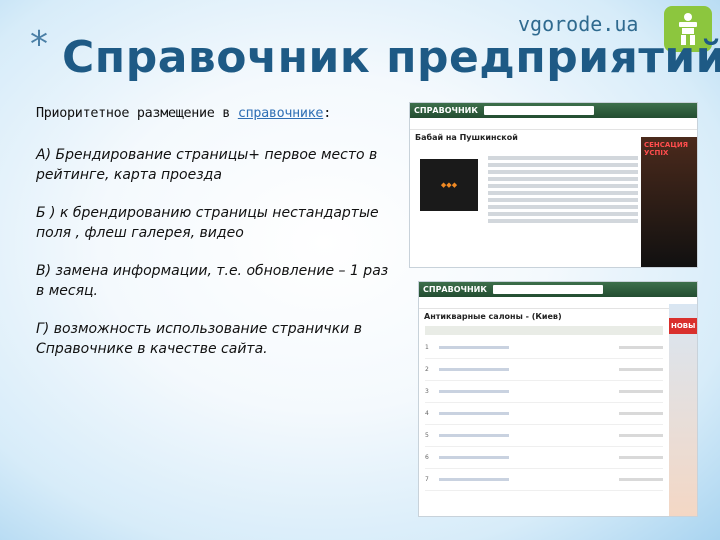 This screenshot has height=540, width=720. Describe the element at coordinates (544, 370) in the screenshot. I see `list-item: 2` at that location.